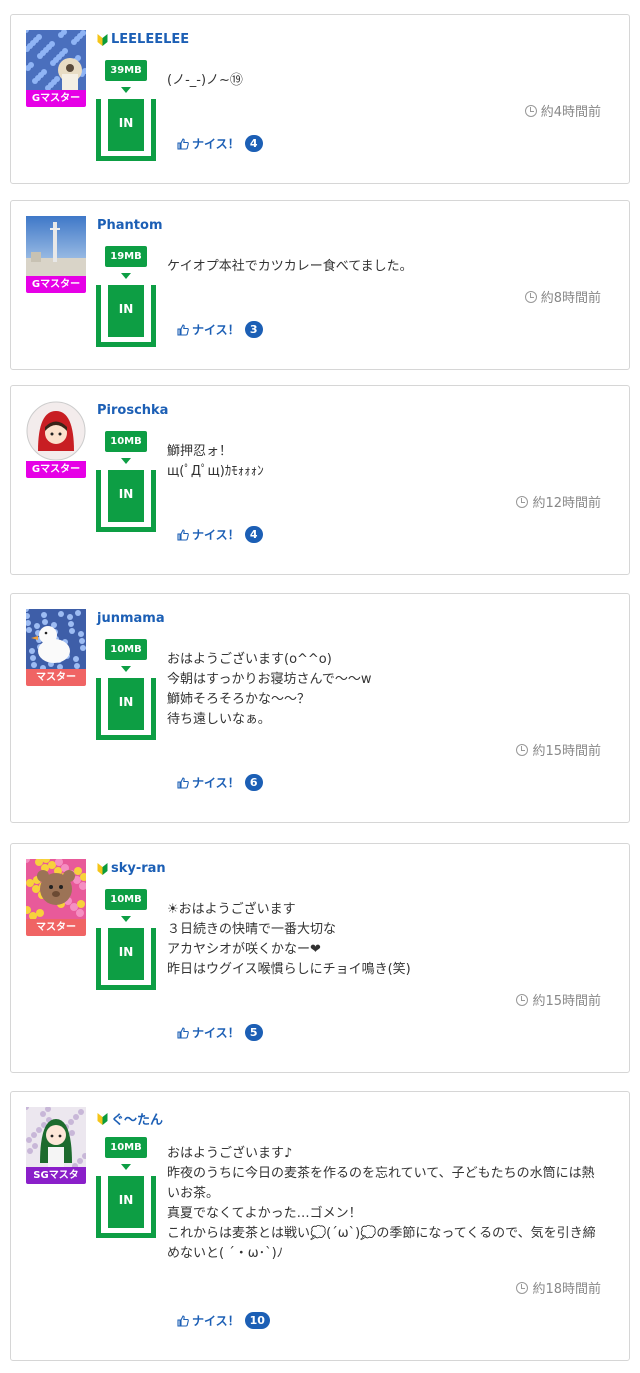 This screenshot has width=640, height=1373. Describe the element at coordinates (56, 60) in the screenshot. I see `flower-field-avatar-icon` at that location.